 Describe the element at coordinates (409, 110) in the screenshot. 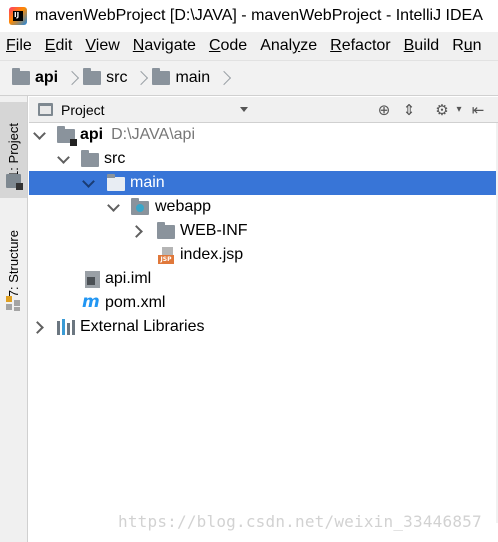

I see `collapse-all-icon: ⇕` at that location.